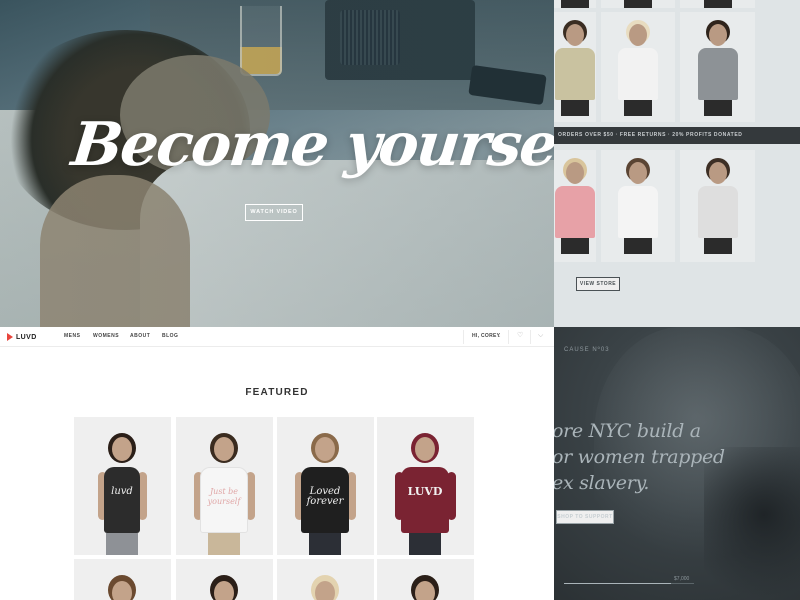 The width and height of the screenshot is (800, 600). What do you see at coordinates (639, 457) in the screenshot?
I see `cause-text-line: or women trapped` at bounding box center [639, 457].